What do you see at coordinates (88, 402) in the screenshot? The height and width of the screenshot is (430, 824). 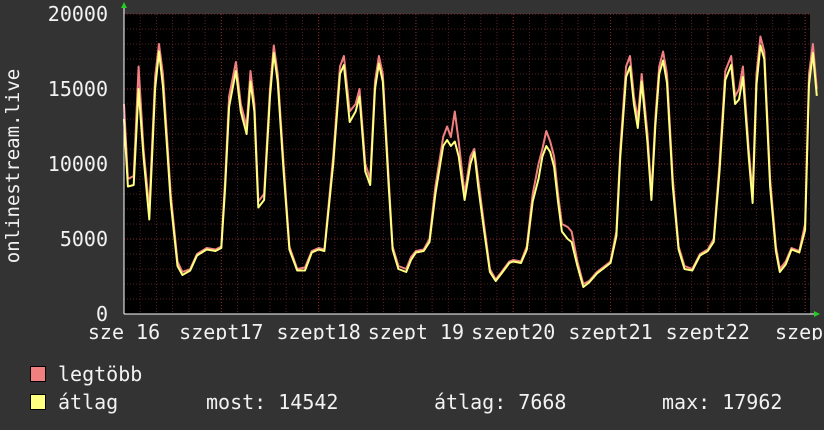 I see `legend-label-avg: átlag` at bounding box center [88, 402].